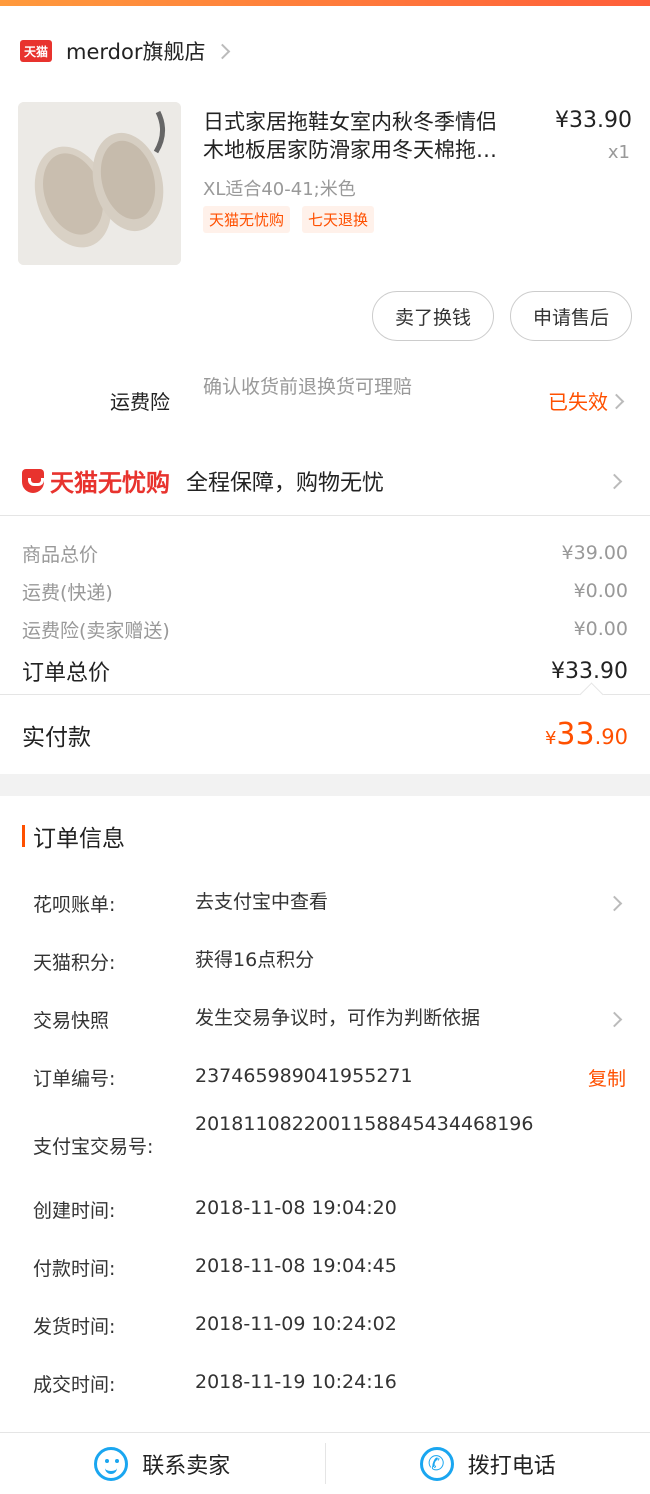 The image size is (650, 1494). I want to click on product-price: ¥33.90, so click(593, 120).